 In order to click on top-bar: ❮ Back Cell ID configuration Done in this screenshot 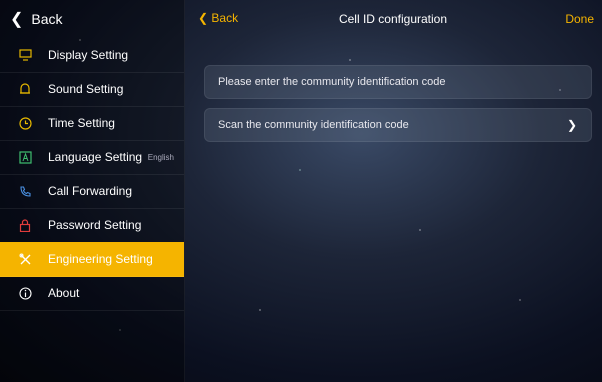, I will do `click(393, 19)`.